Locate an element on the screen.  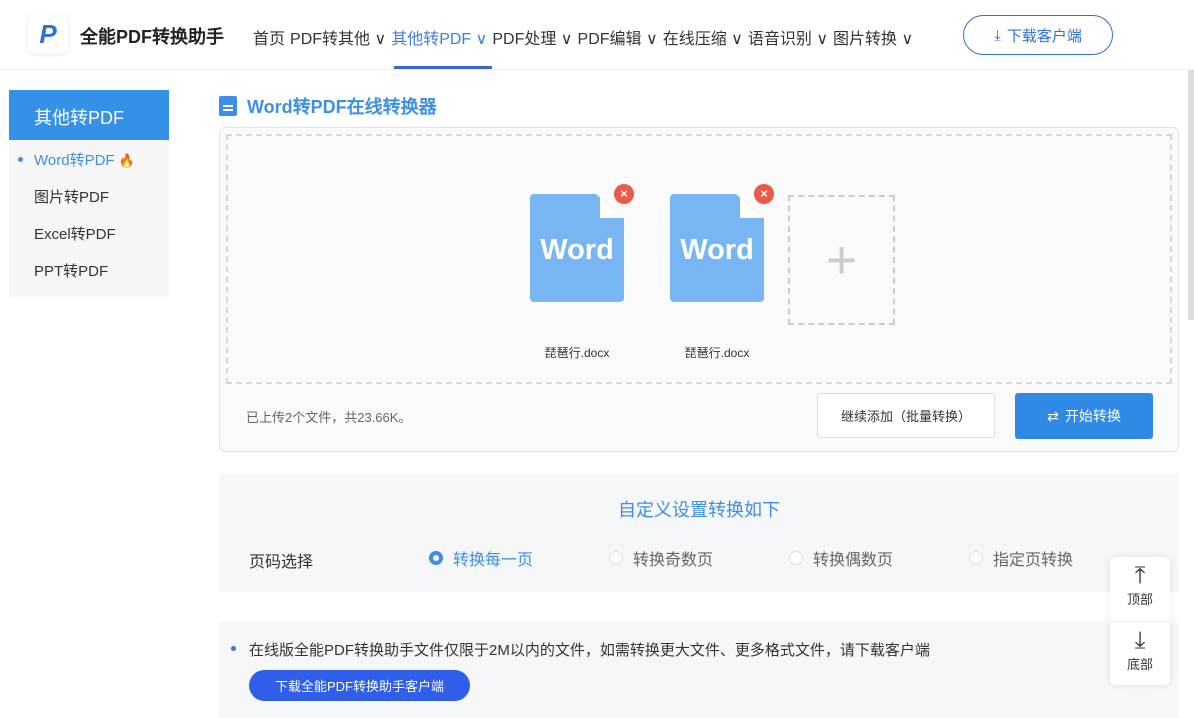
nav-pdf-to-other: PDF转其他 ∨ is located at coordinates (338, 37).